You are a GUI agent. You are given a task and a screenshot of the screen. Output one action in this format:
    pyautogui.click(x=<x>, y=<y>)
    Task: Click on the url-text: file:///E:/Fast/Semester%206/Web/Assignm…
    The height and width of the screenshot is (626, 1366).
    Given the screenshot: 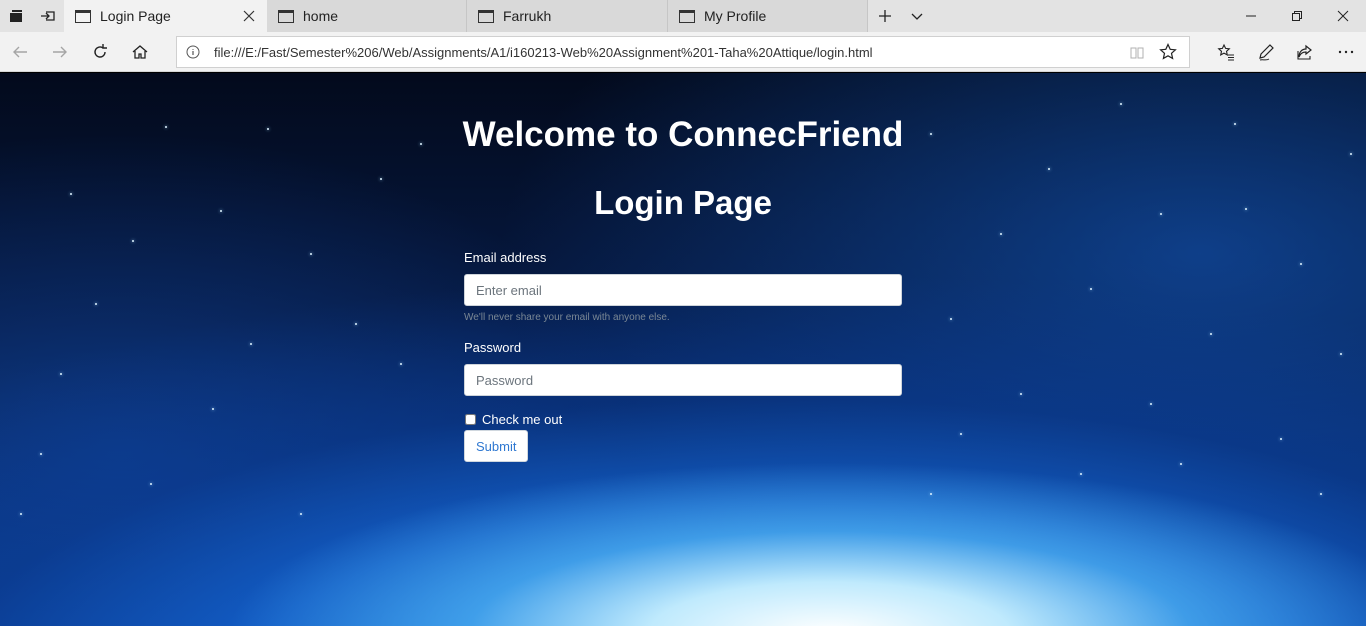 What is the action you would take?
    pyautogui.click(x=543, y=52)
    